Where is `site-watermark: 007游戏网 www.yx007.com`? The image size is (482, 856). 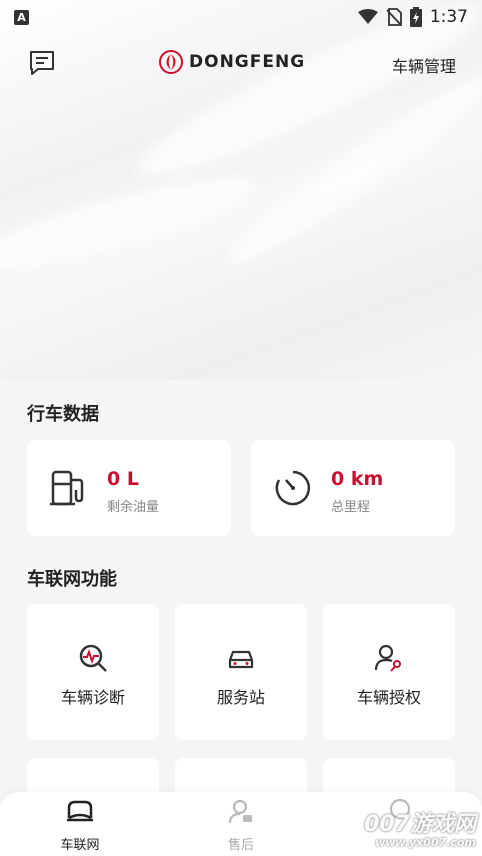
site-watermark: 007游戏网 www.yx007.com is located at coordinates (417, 829).